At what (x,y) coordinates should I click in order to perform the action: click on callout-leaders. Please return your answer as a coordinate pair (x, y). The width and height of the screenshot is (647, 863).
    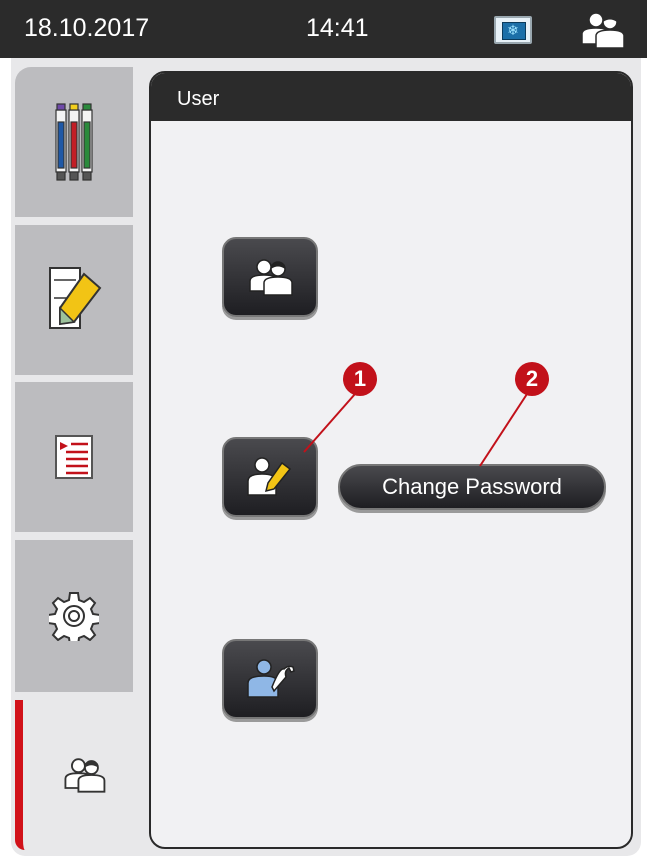
    Looking at the image, I should click on (415, 430).